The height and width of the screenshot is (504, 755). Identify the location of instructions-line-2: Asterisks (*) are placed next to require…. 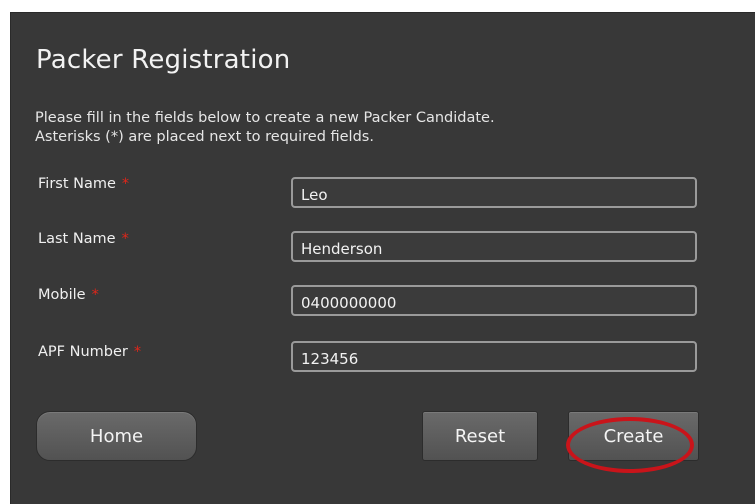
(204, 137).